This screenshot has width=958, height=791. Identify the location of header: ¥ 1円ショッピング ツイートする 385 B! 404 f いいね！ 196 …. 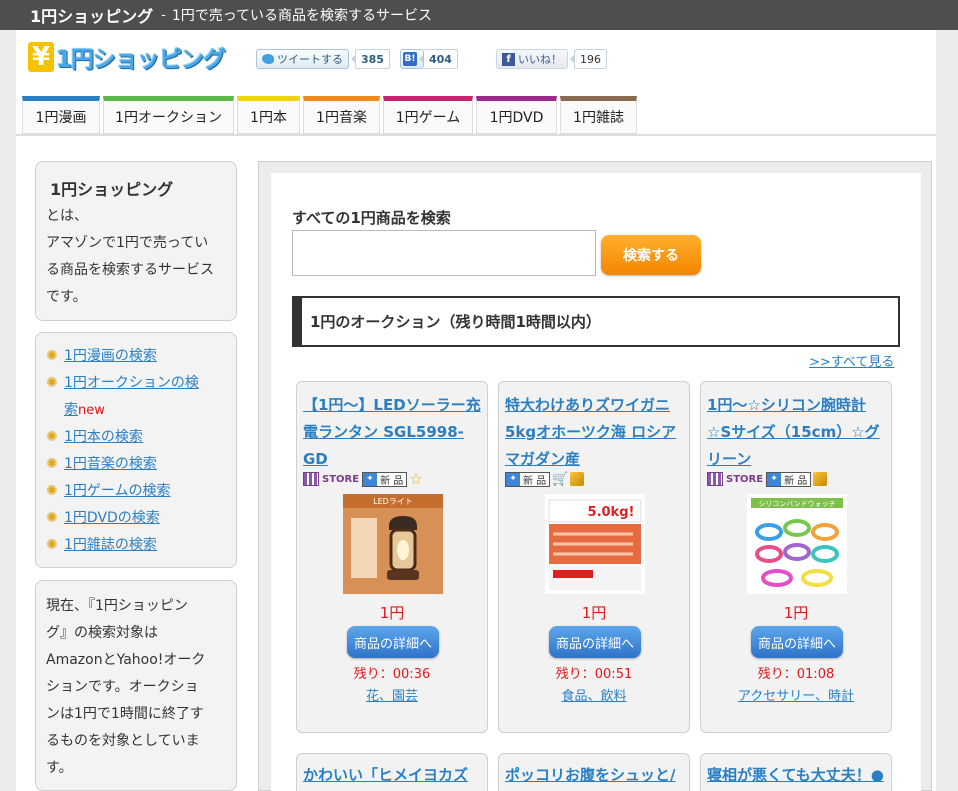
(476, 83).